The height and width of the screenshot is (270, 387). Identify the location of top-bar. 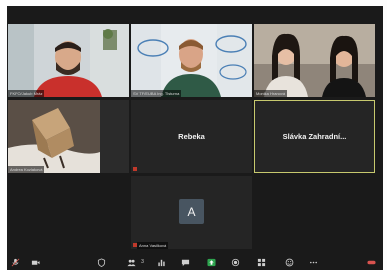
(195, 15).